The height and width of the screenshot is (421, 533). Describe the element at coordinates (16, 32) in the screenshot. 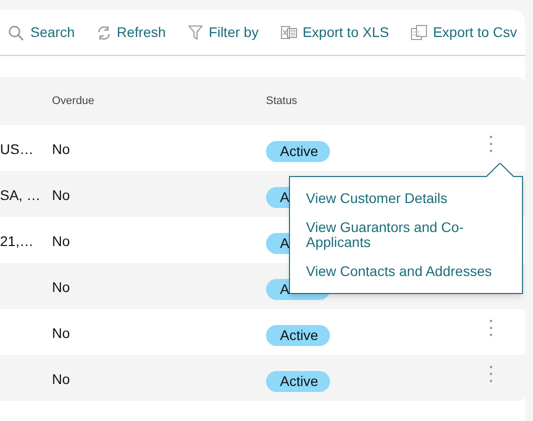

I see `search-icon` at that location.